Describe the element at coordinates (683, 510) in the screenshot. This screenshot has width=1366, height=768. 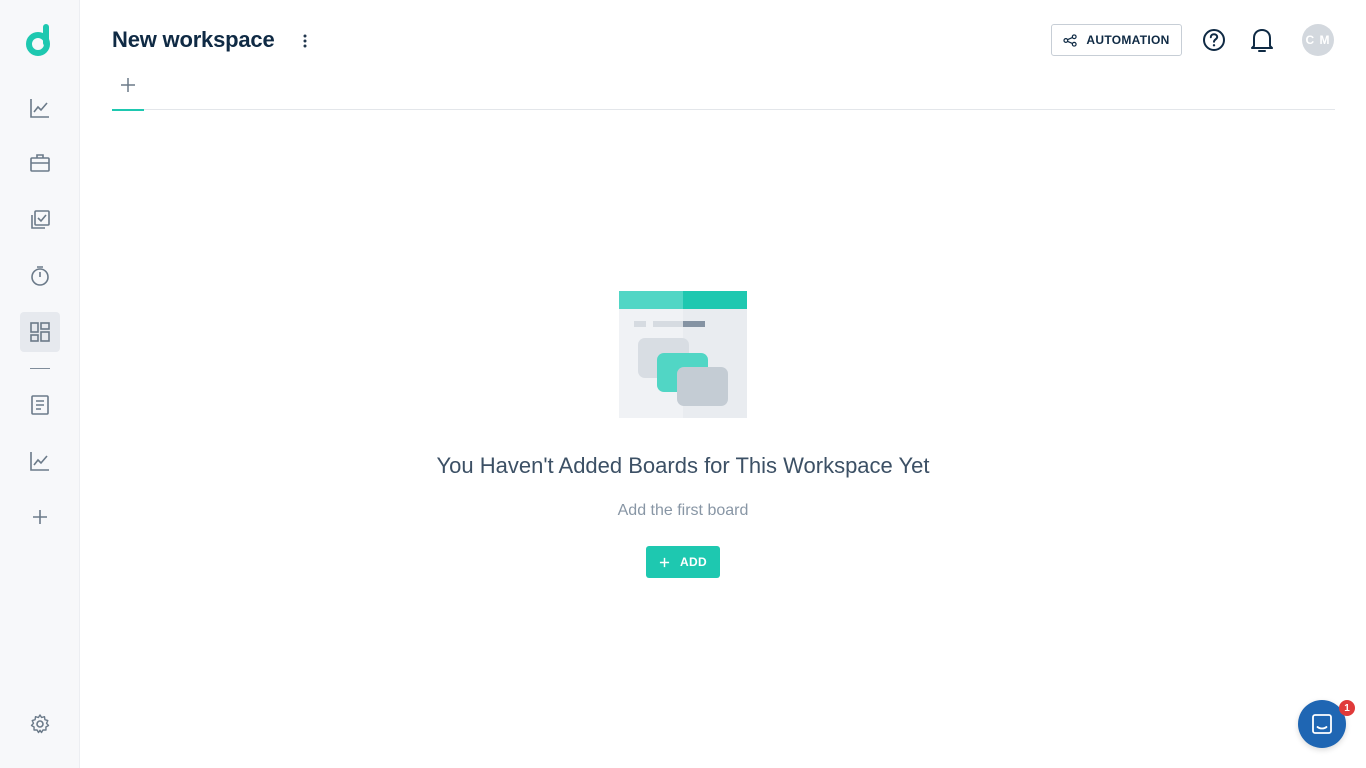
I see `empty-state-subtitle: Add the first board` at that location.